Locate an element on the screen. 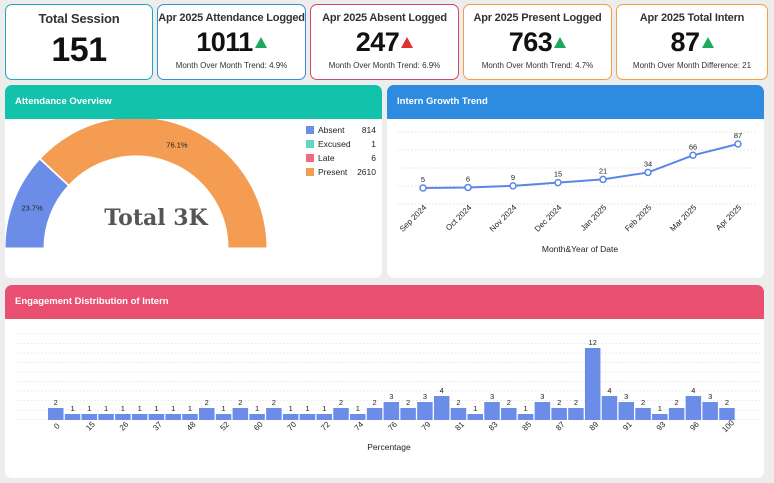 The height and width of the screenshot is (483, 774). x-axis-title: Month&Year of Date is located at coordinates (580, 249).